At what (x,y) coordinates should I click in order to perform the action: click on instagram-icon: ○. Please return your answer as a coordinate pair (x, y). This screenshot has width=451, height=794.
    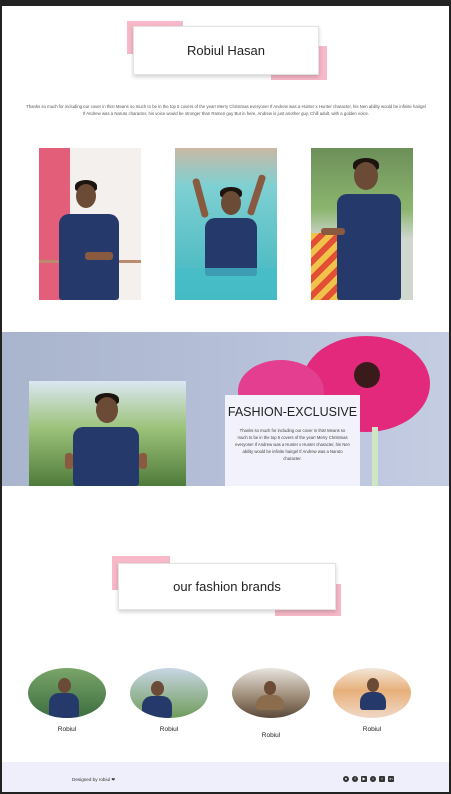
    Looking at the image, I should click on (373, 779).